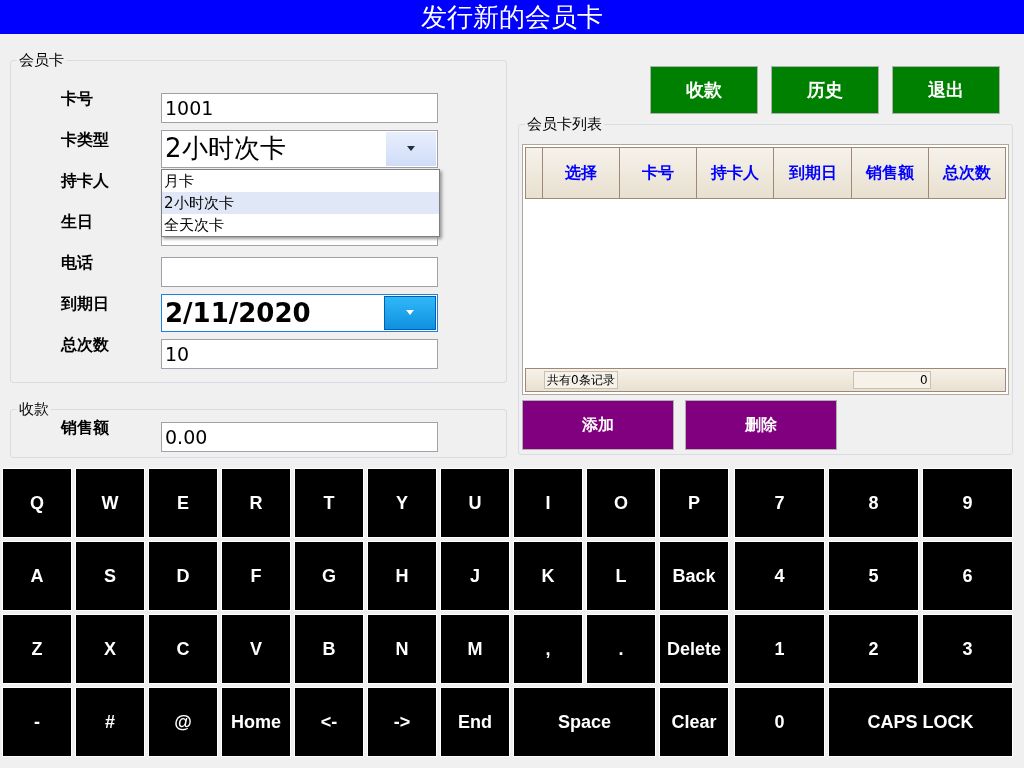 This screenshot has width=1024, height=768. Describe the element at coordinates (34, 409) in the screenshot. I see `group-title: 收款` at that location.